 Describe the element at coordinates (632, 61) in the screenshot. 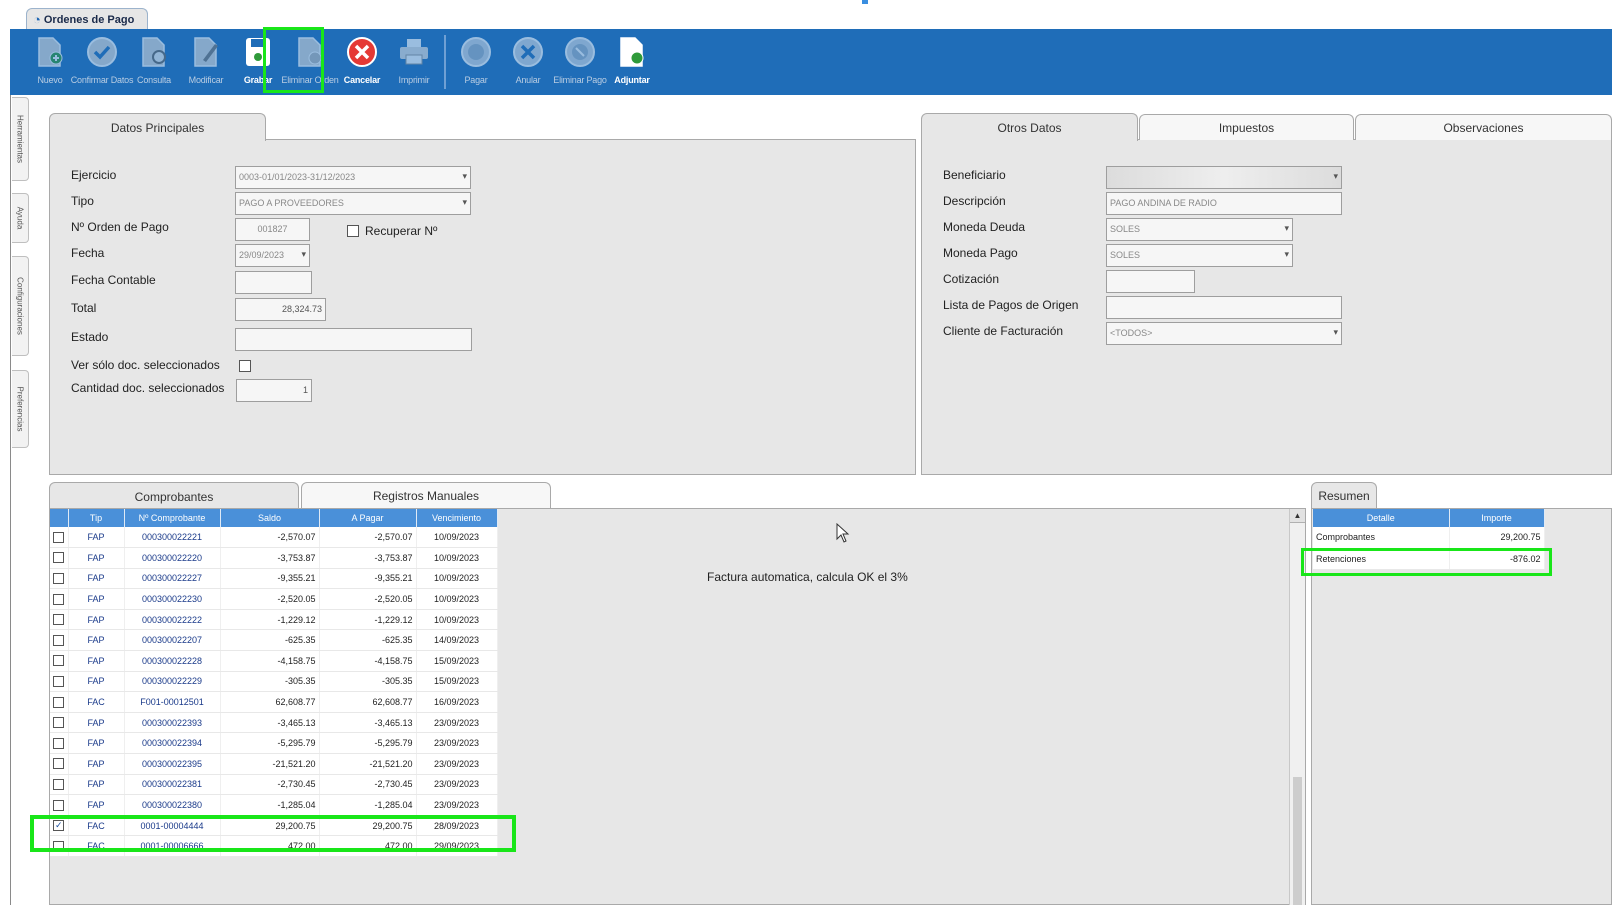

I see `adjuntar-button: Adjuntar` at that location.